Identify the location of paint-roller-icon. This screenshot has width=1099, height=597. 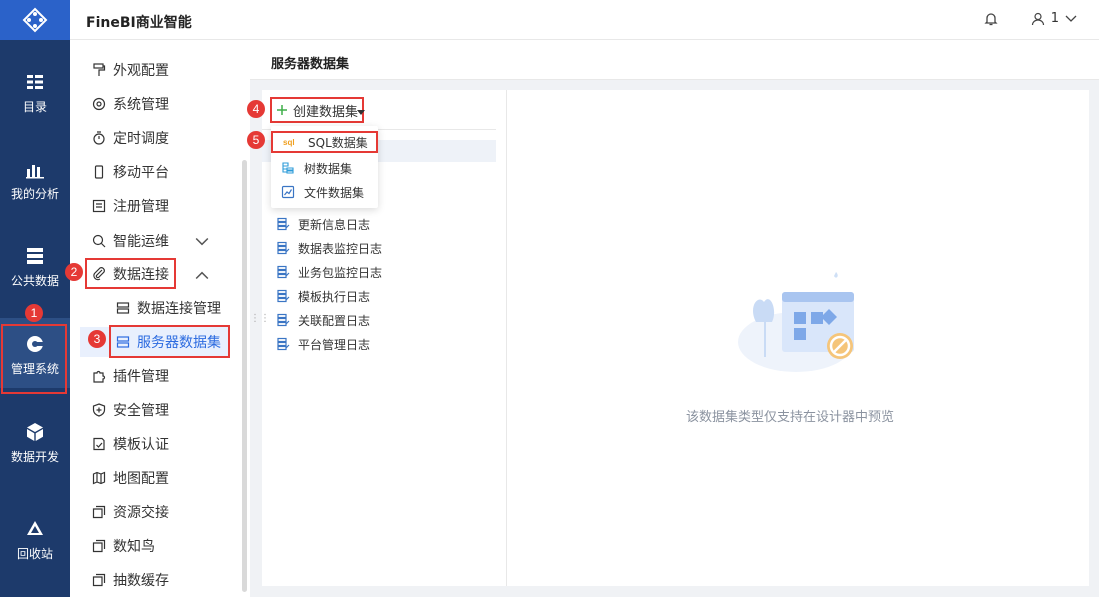
(99, 69).